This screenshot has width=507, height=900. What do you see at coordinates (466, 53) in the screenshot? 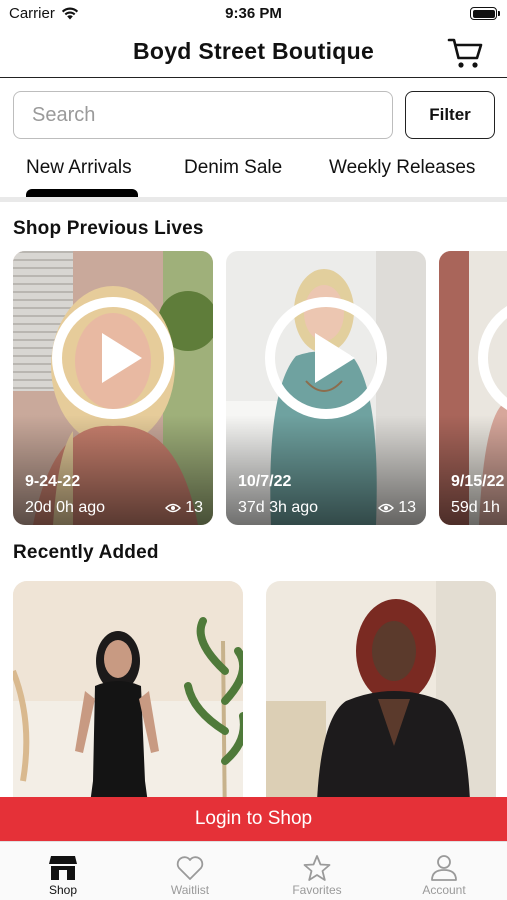
I see `cart-icon` at bounding box center [466, 53].